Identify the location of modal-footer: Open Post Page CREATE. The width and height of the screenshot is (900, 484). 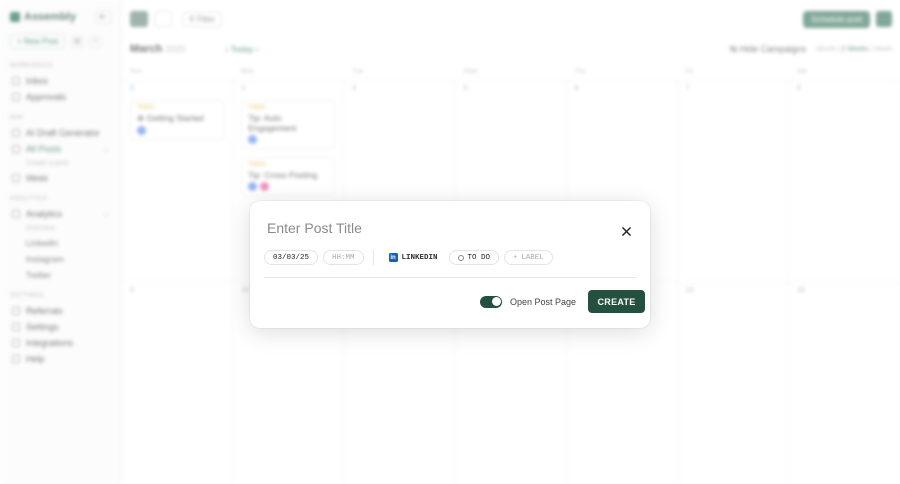
(563, 301).